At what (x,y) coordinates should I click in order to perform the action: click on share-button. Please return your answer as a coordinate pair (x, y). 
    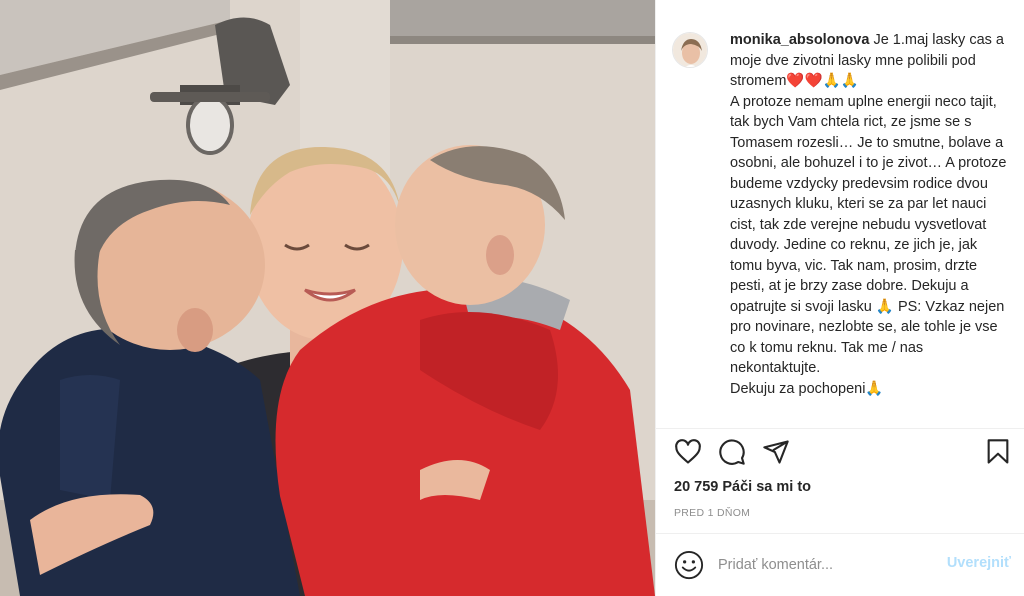
    Looking at the image, I should click on (777, 453).